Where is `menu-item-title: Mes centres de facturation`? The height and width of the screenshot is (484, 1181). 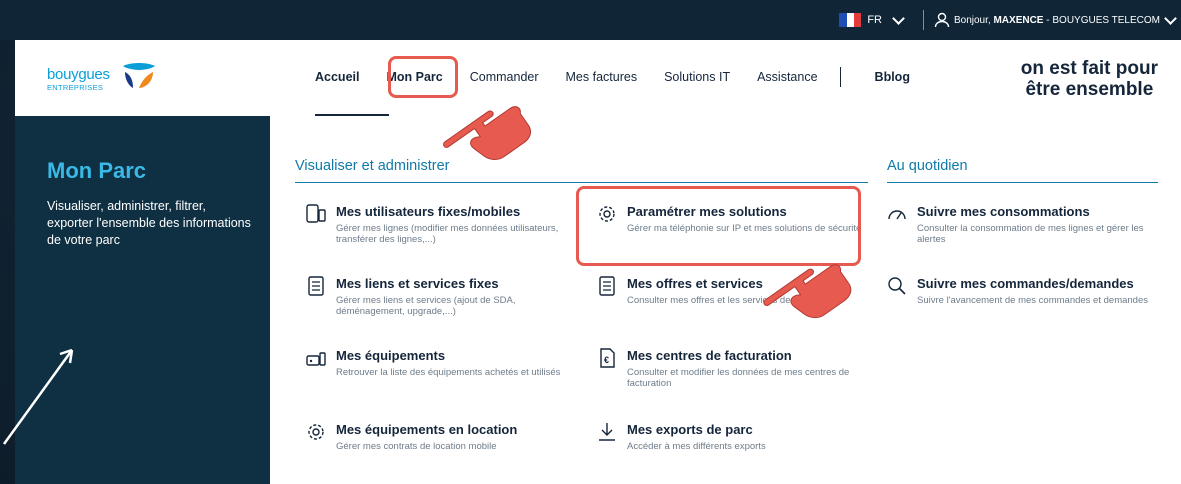 menu-item-title: Mes centres de facturation is located at coordinates (709, 355).